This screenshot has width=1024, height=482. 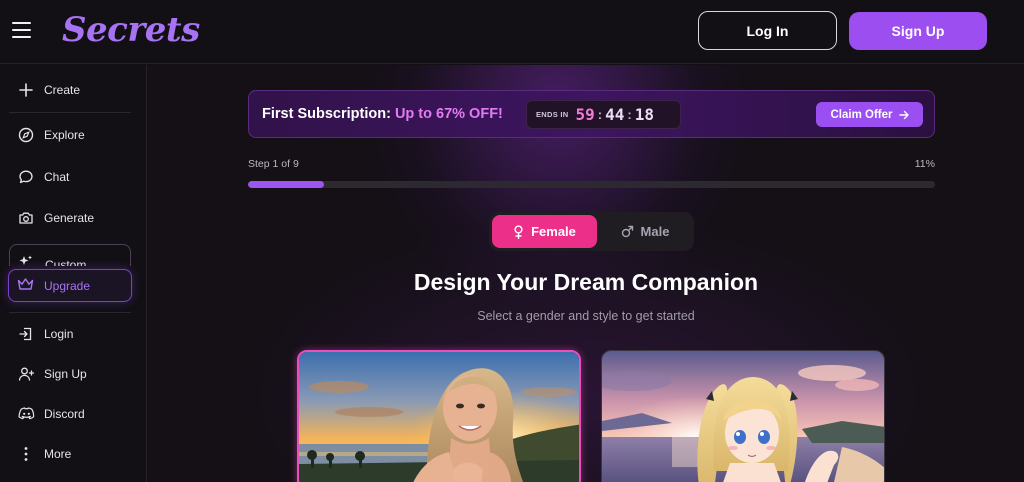 I want to click on gender-option-female: Female, so click(x=544, y=231).